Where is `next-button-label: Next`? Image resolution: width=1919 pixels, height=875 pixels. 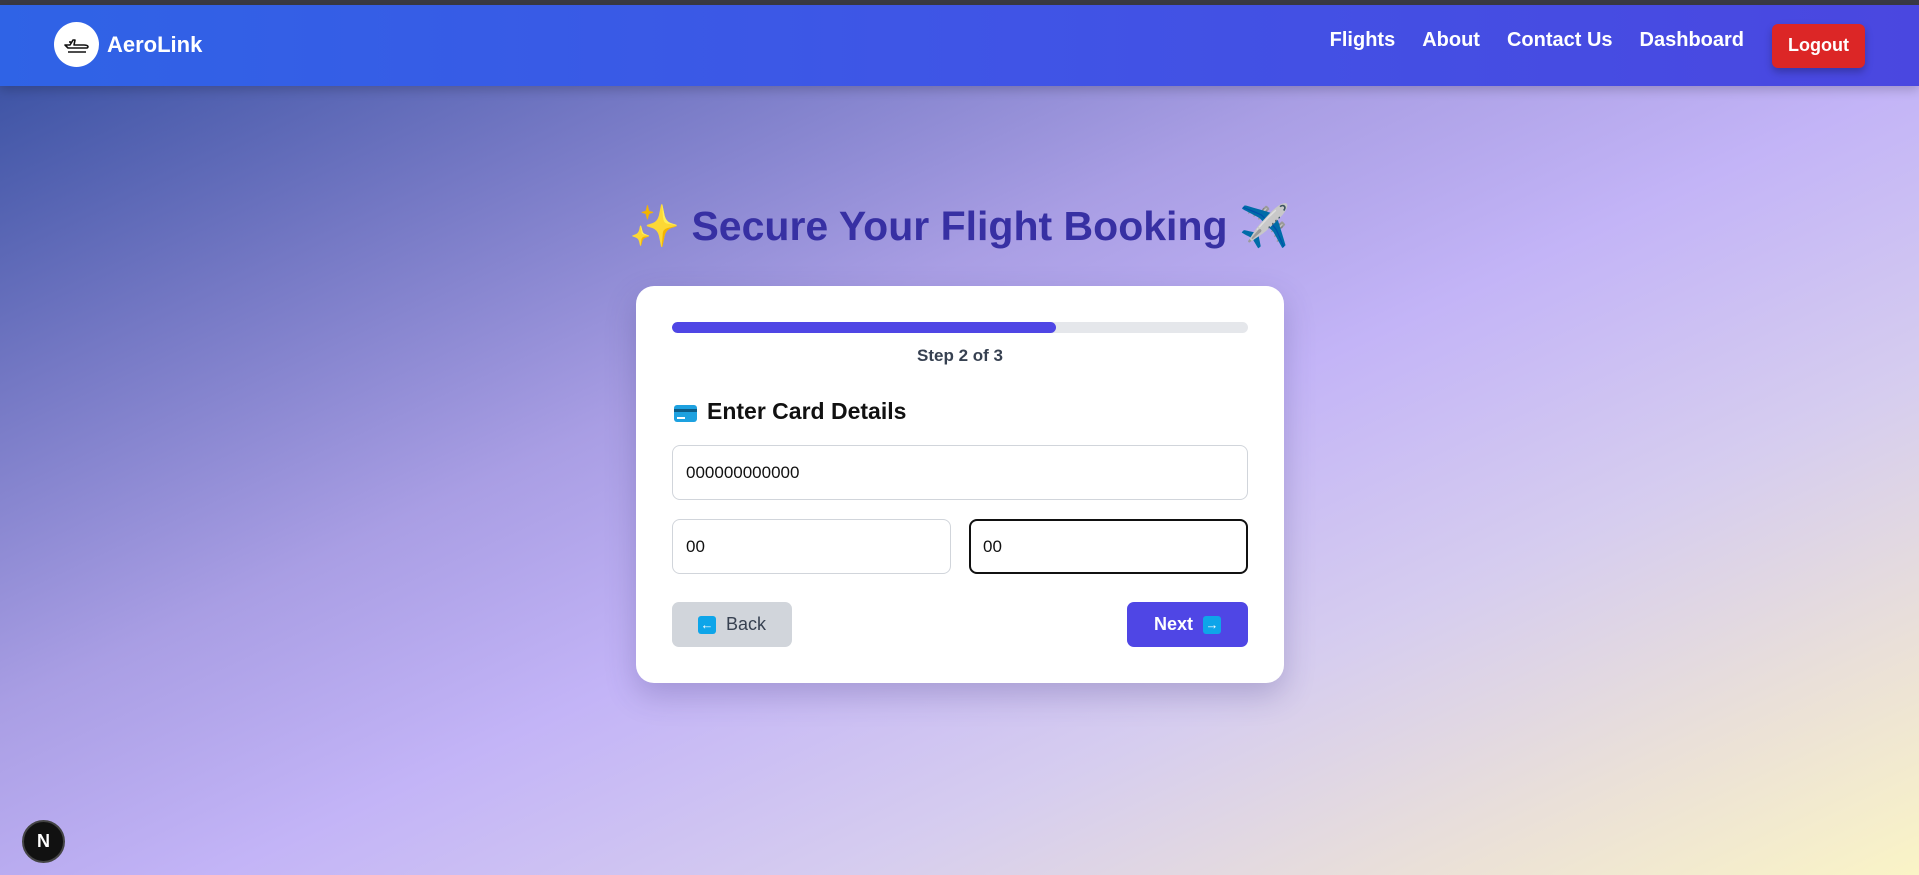
next-button-label: Next is located at coordinates (1173, 624).